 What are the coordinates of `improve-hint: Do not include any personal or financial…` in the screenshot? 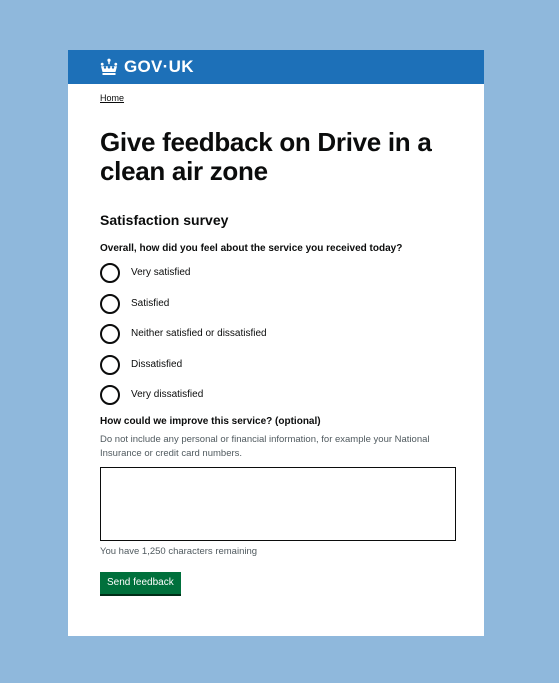 It's located at (265, 446).